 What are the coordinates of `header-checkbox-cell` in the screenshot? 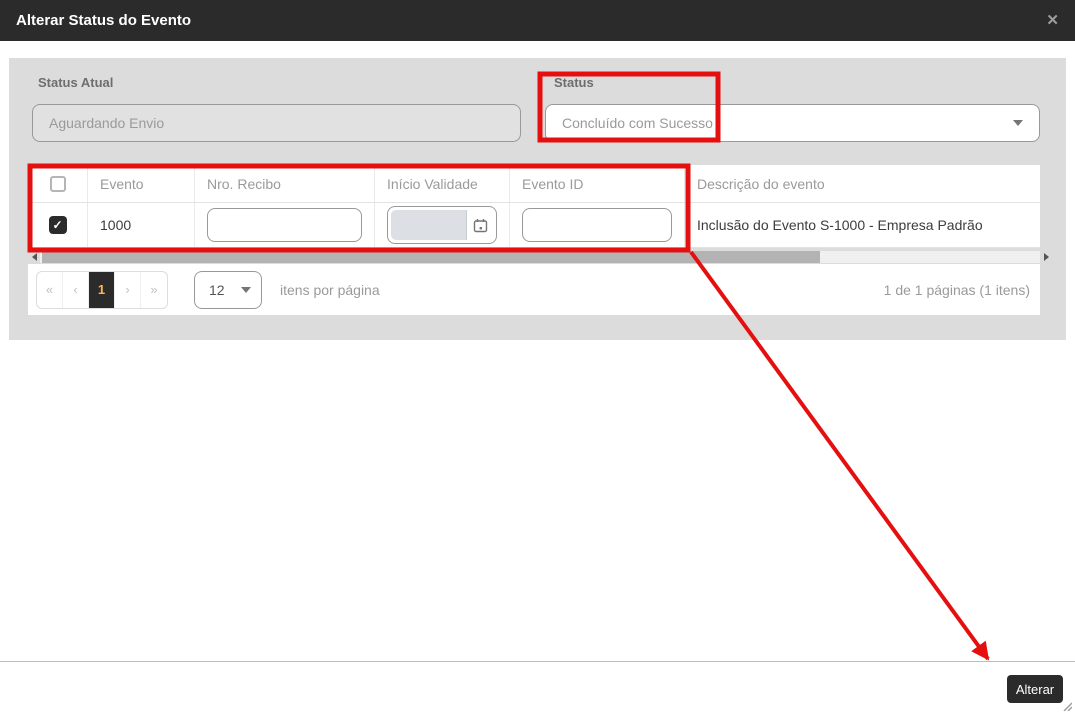 It's located at (58, 183).